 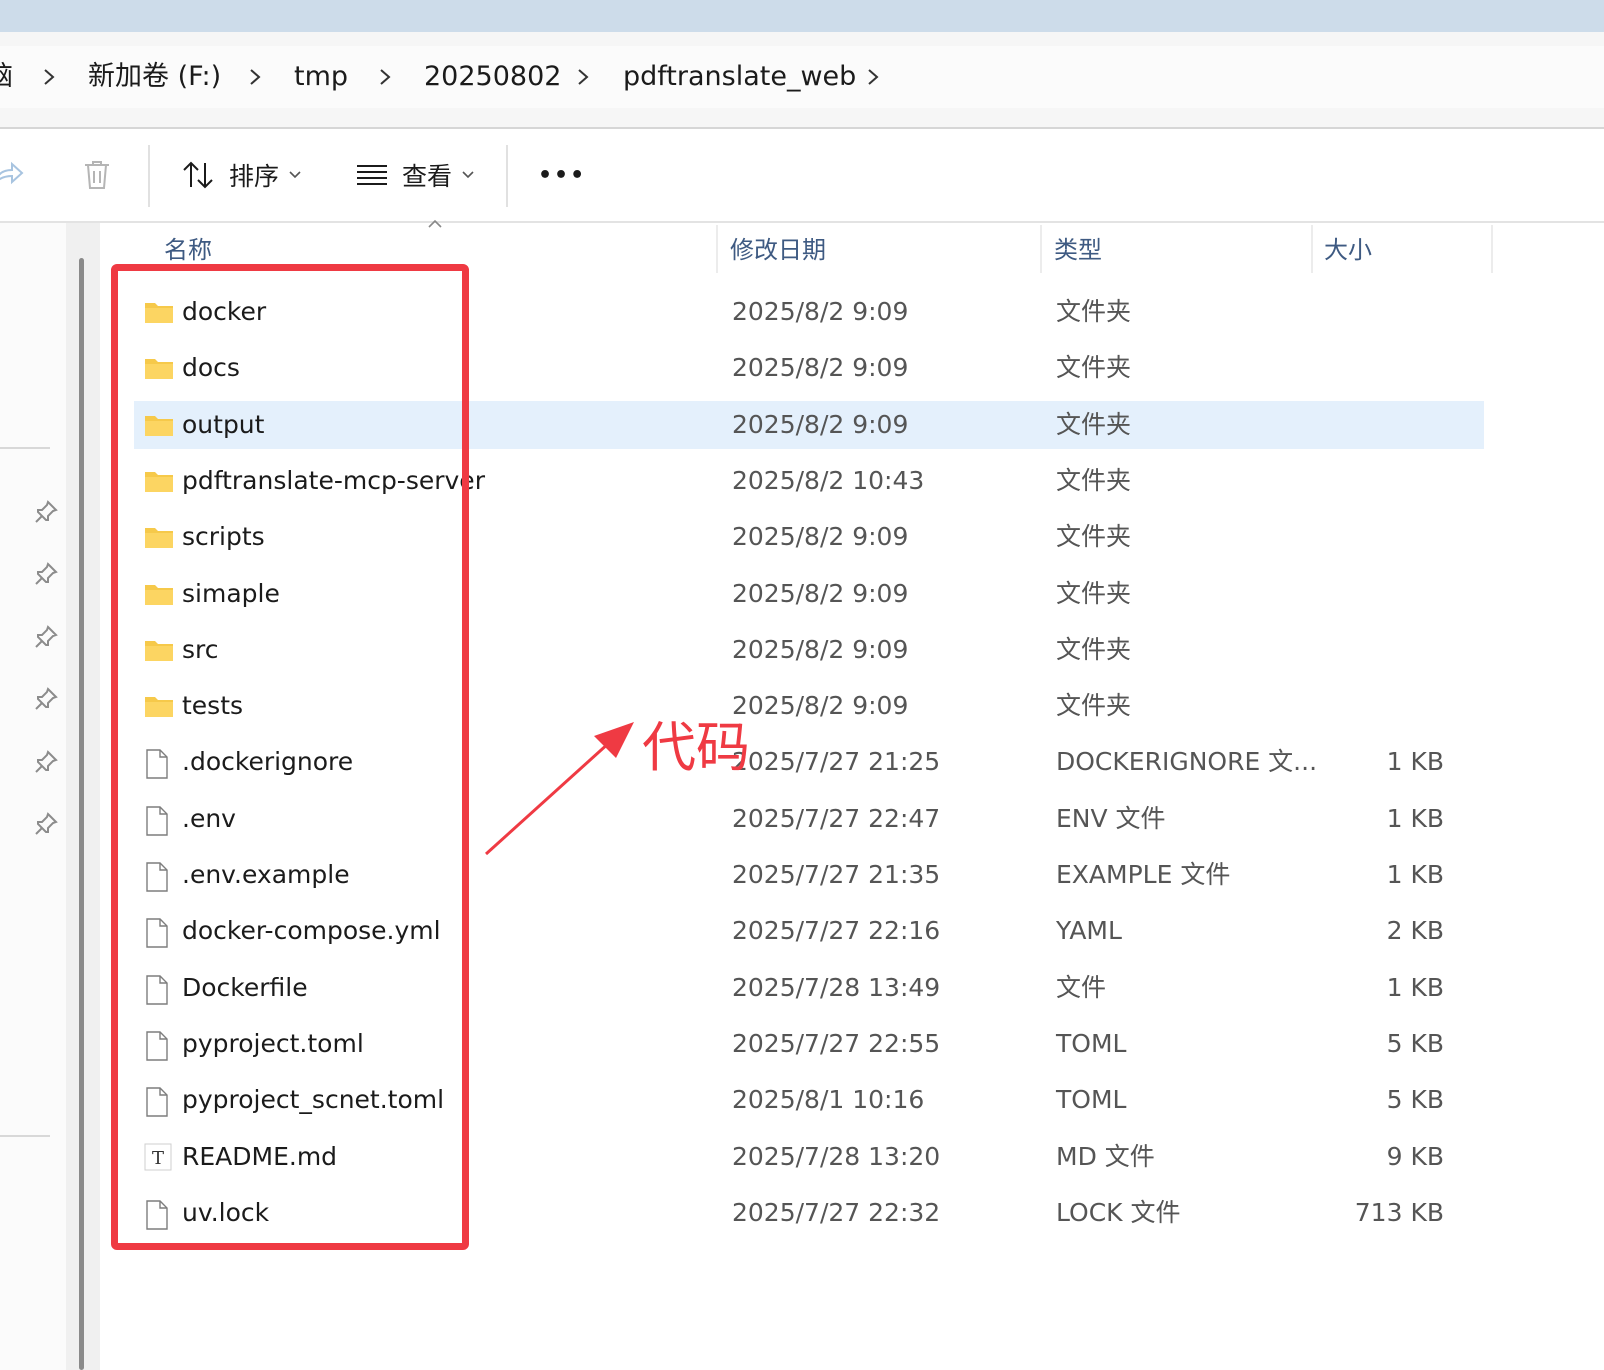 What do you see at coordinates (739, 77) in the screenshot?
I see `breadcrumb-current-folder: pdftranslate_web` at bounding box center [739, 77].